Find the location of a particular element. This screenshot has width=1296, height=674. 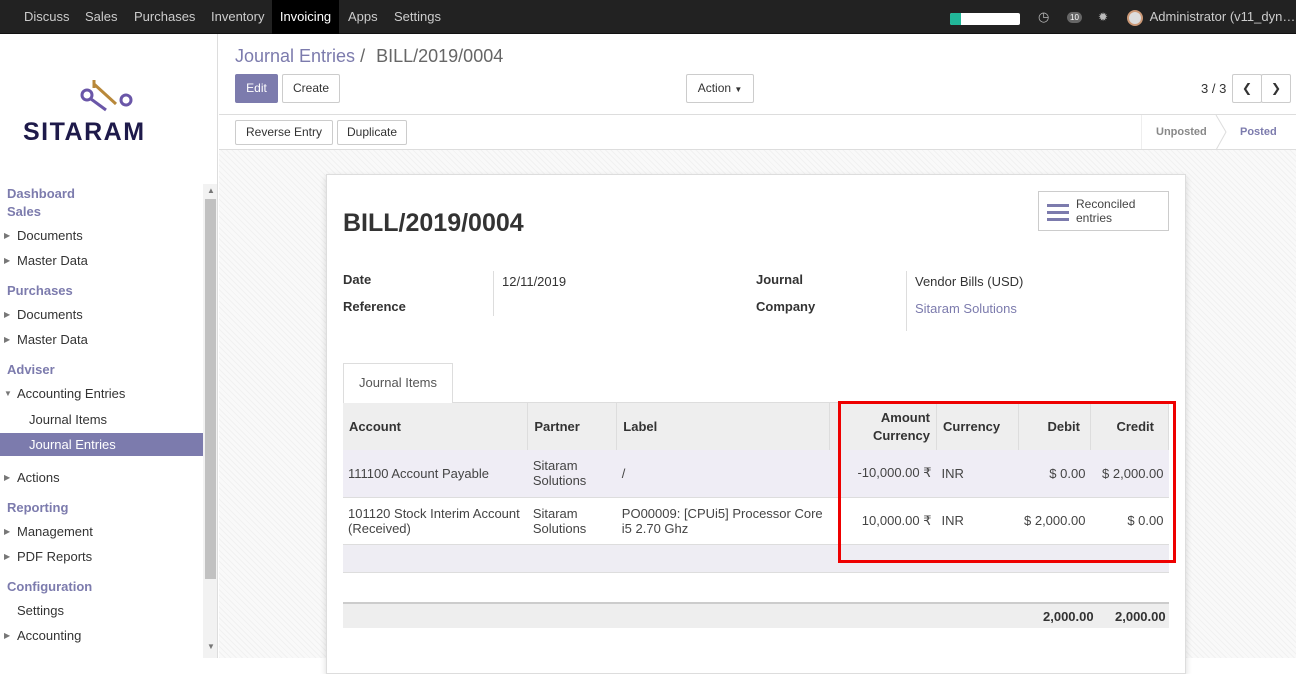

sidebar-item-accounting: Accounting is located at coordinates (117, 635).